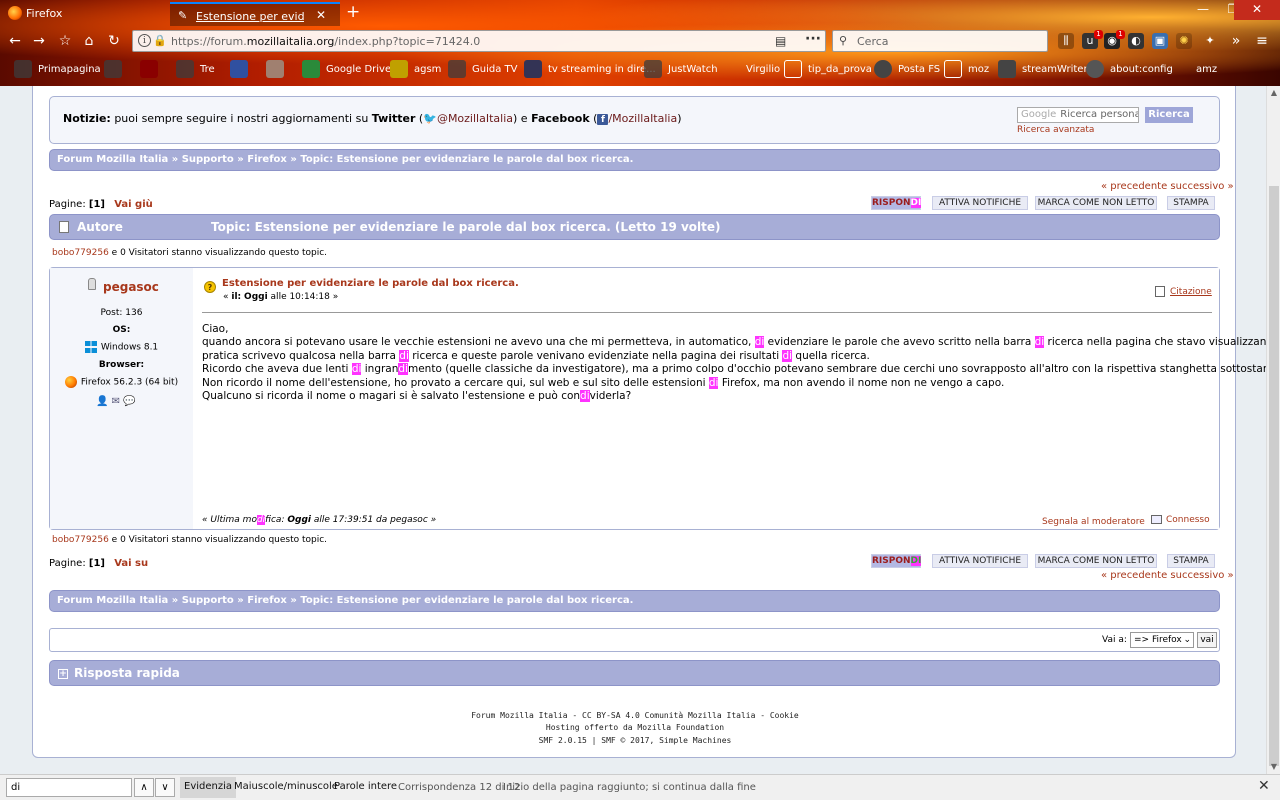  What do you see at coordinates (69, 787) in the screenshot?
I see `find-input: di` at bounding box center [69, 787].